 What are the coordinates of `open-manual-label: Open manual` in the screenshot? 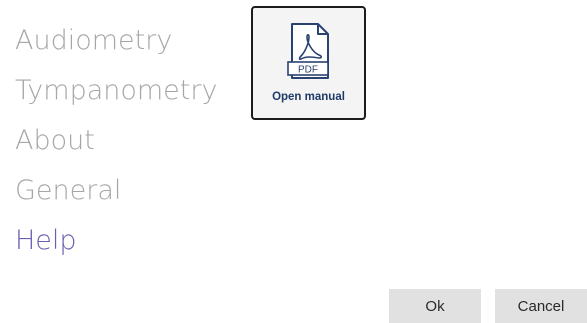 It's located at (308, 97).